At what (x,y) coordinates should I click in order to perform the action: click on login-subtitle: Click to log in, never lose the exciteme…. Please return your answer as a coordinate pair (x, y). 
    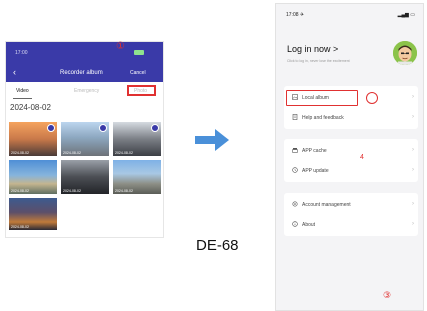
    Looking at the image, I should click on (318, 61).